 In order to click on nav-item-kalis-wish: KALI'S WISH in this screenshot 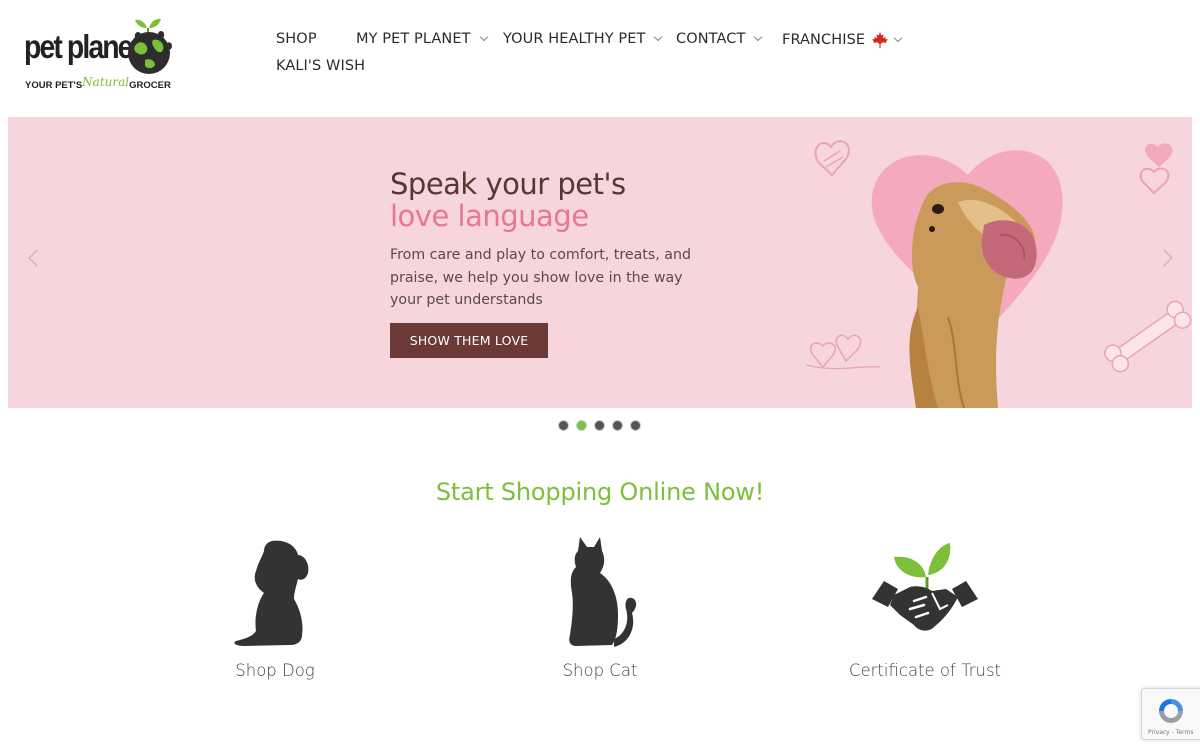, I will do `click(320, 66)`.